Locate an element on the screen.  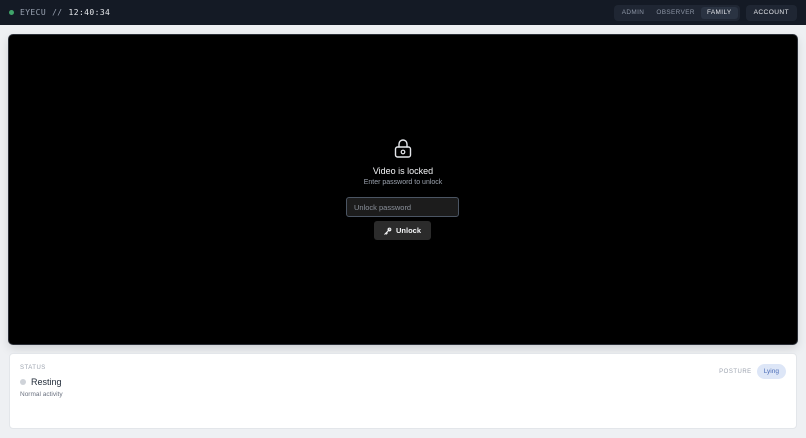
brand-name: EYECU is located at coordinates (33, 12).